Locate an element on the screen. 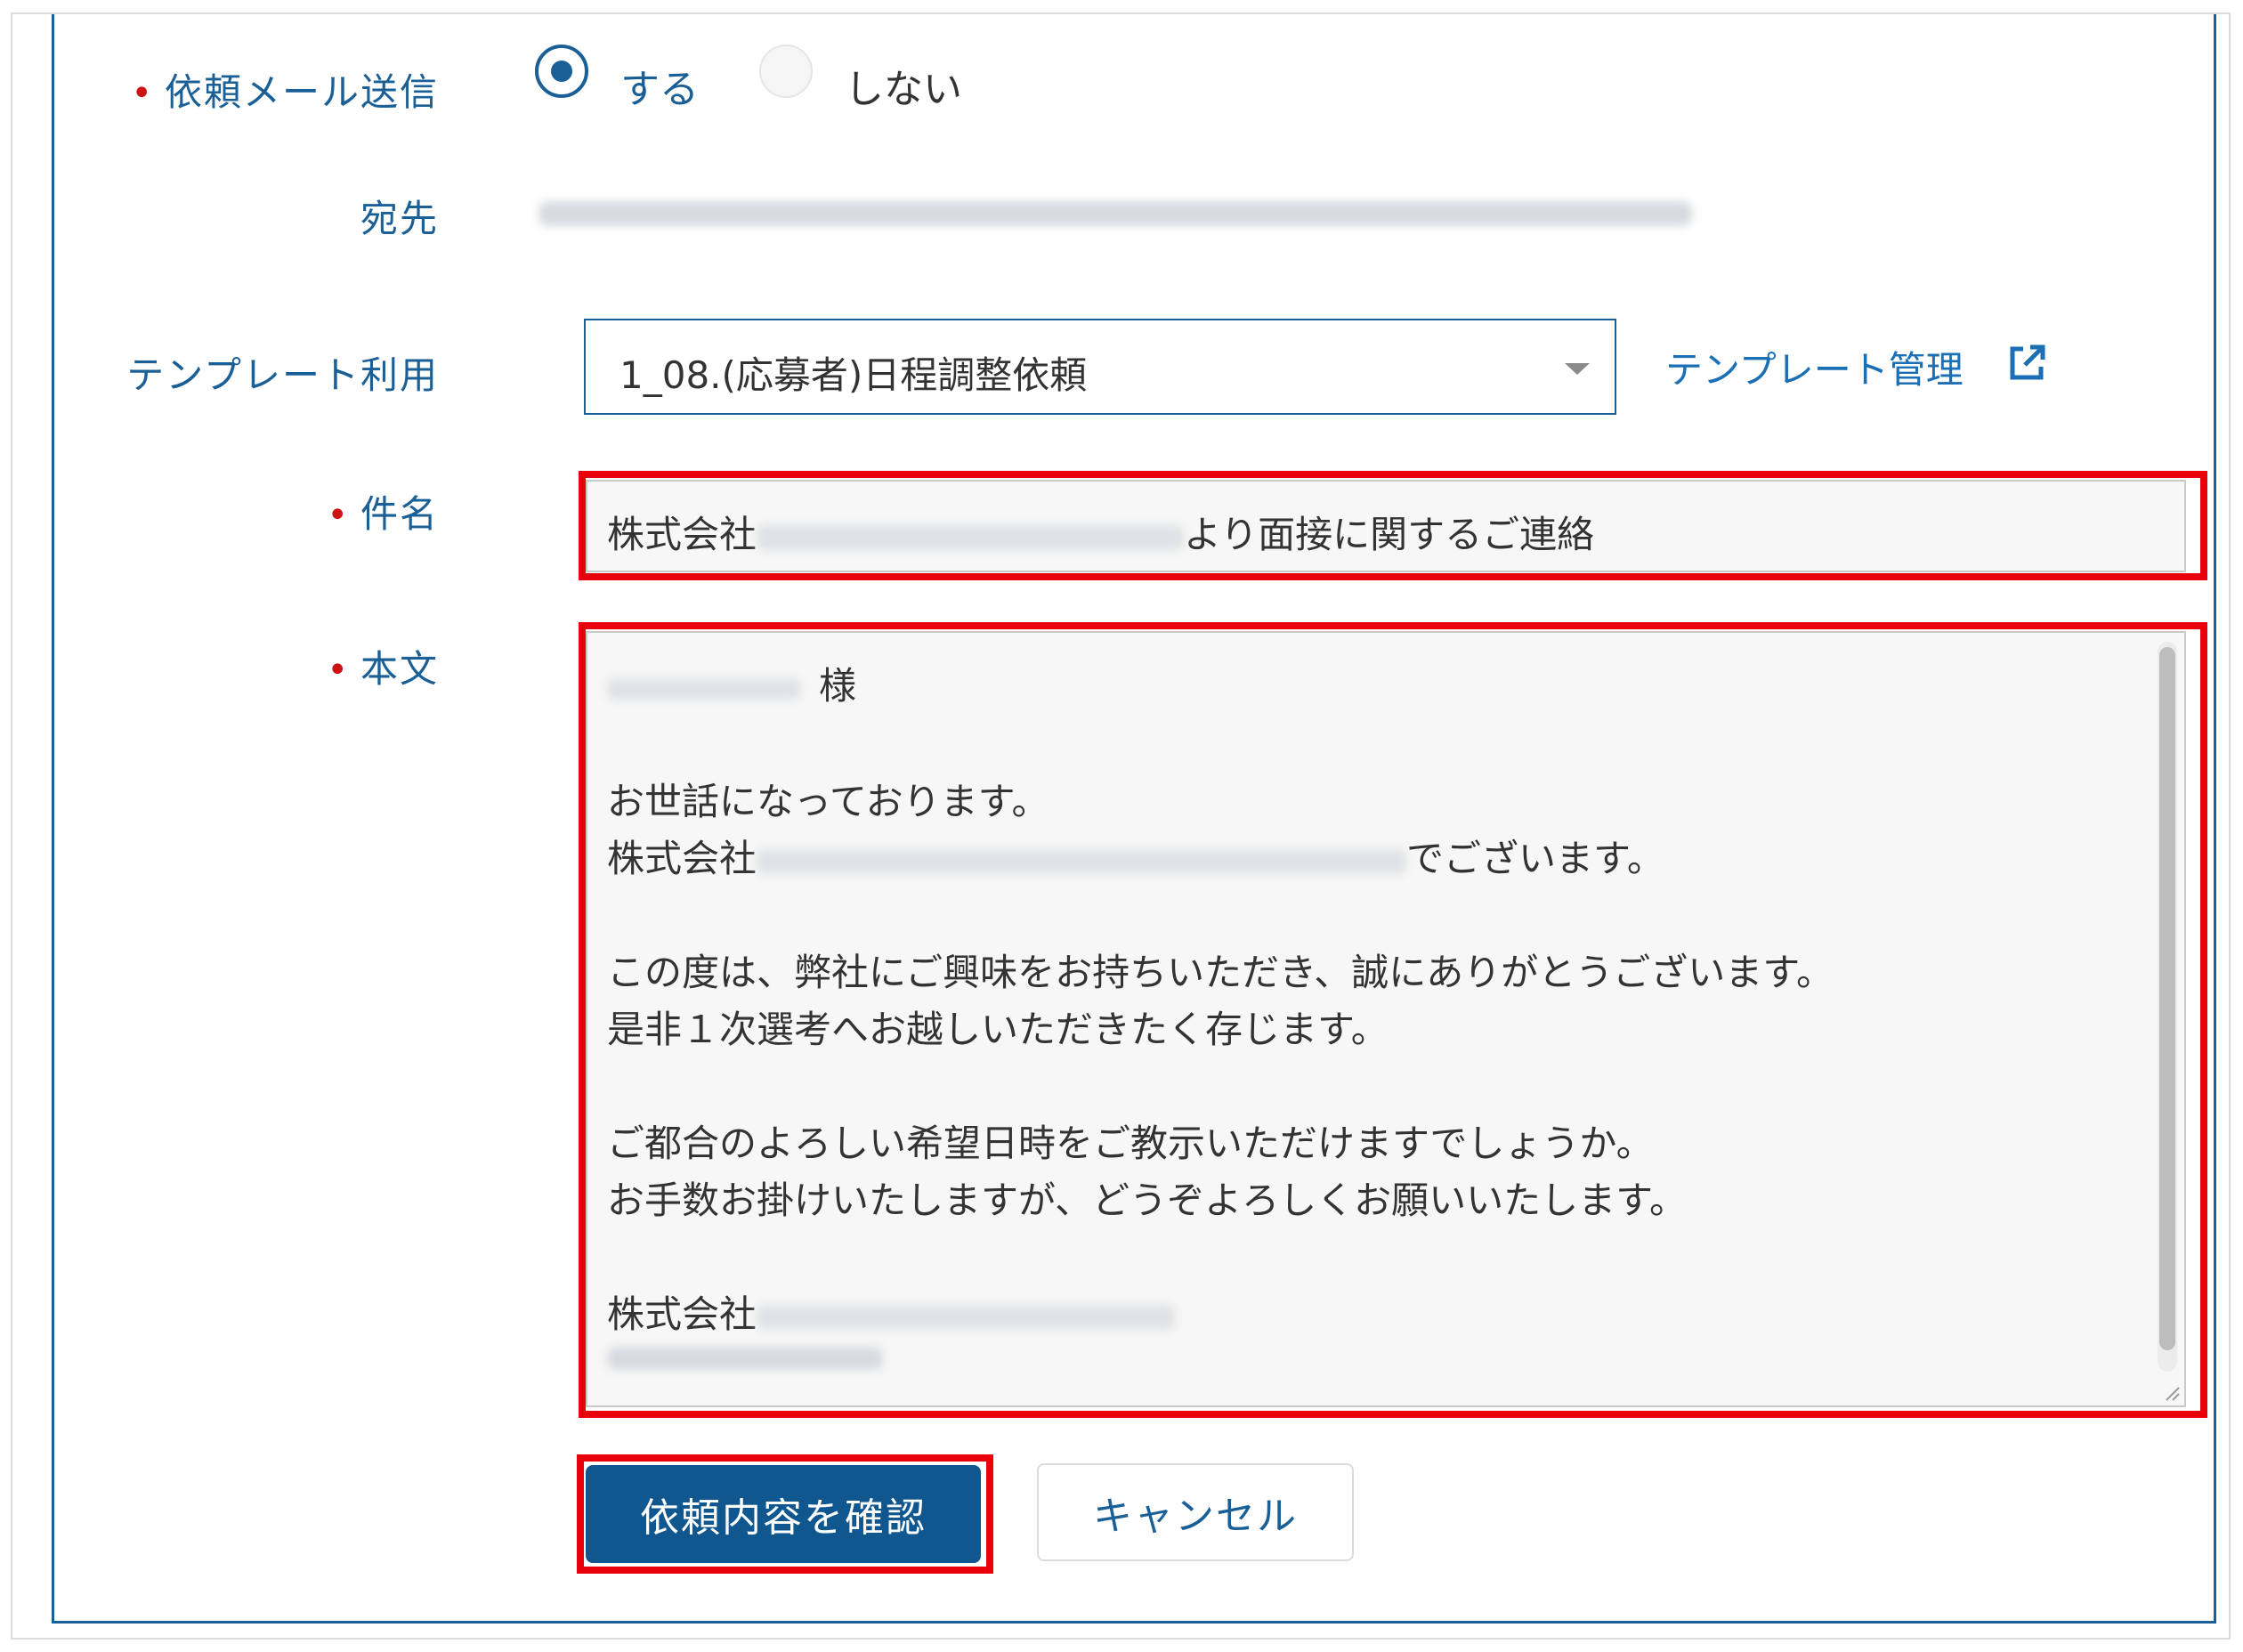 This screenshot has height=1652, width=2243. subject-input: 株式会社 より面接に関するご連絡 is located at coordinates (1386, 526).